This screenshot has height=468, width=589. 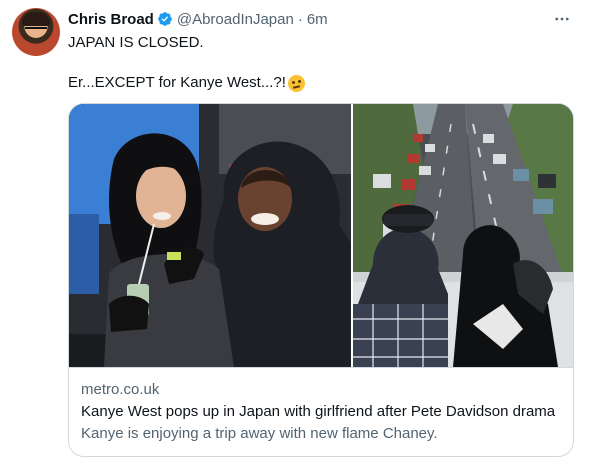 I want to click on verified-badge-icon, so click(x=165, y=19).